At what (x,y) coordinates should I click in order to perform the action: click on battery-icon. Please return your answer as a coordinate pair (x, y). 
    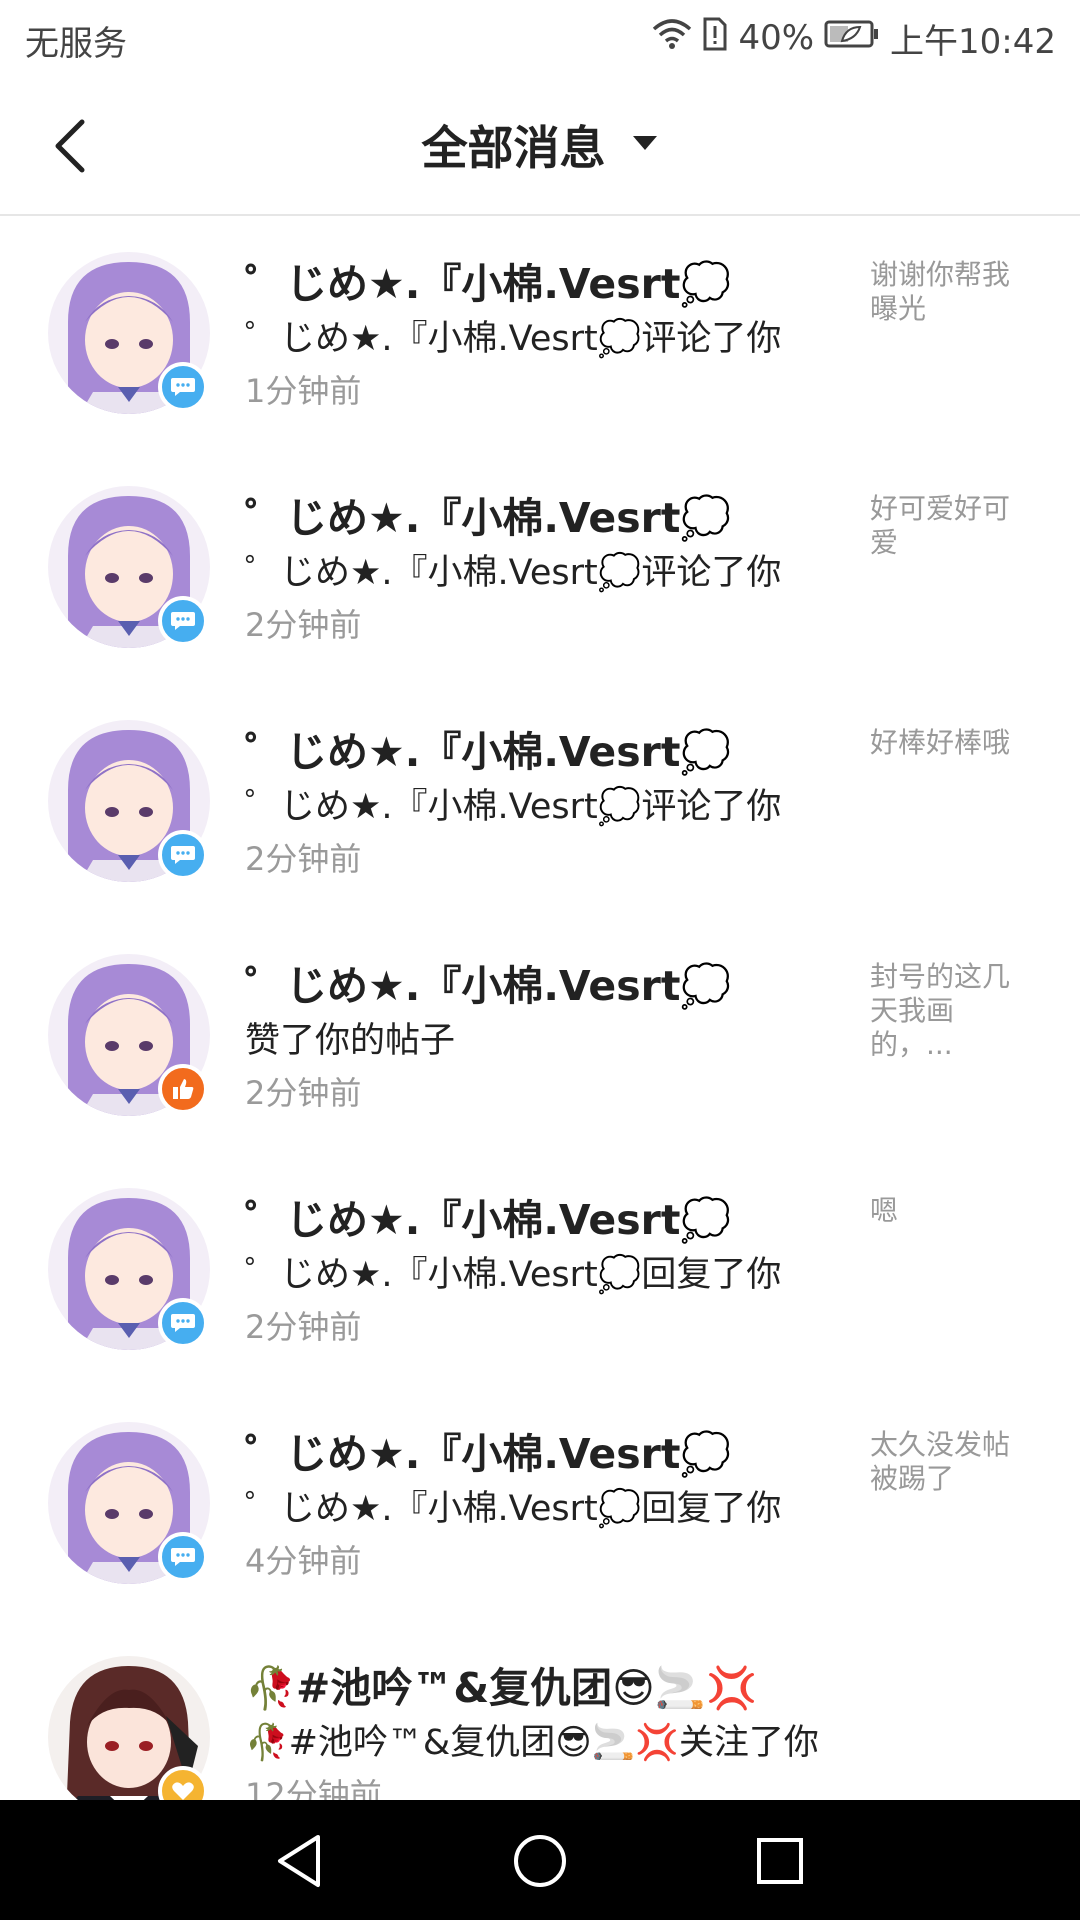
    Looking at the image, I should click on (852, 38).